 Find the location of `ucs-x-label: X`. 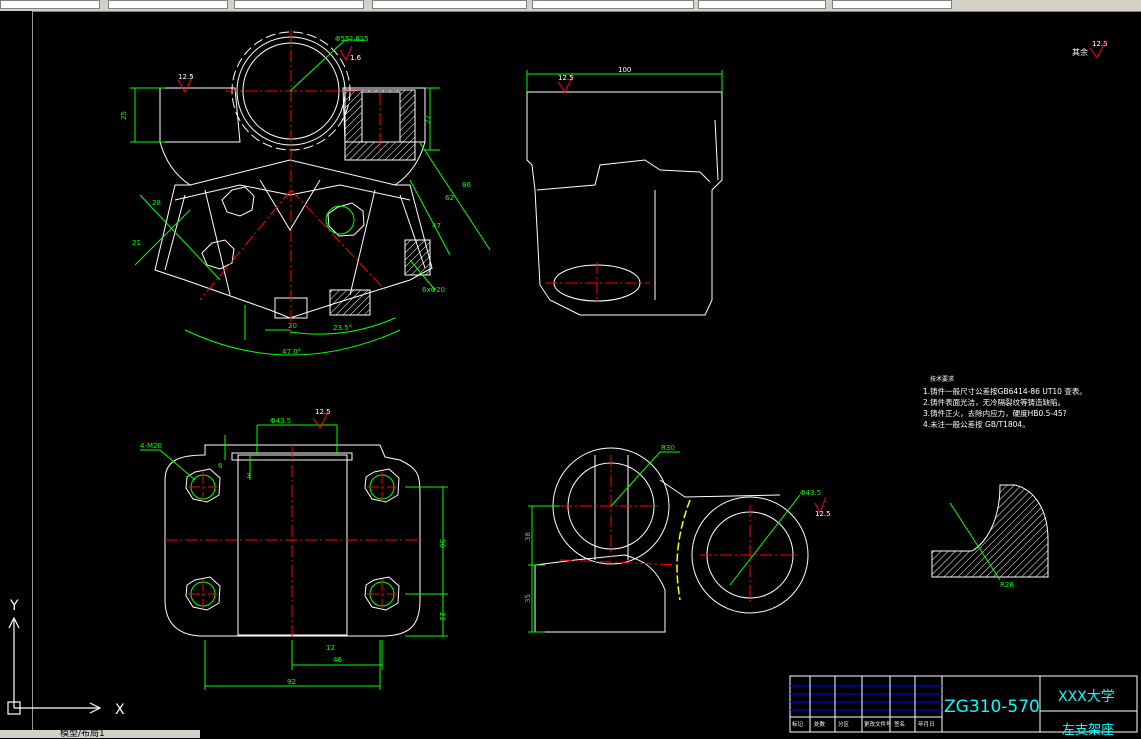

ucs-x-label: X is located at coordinates (120, 710).